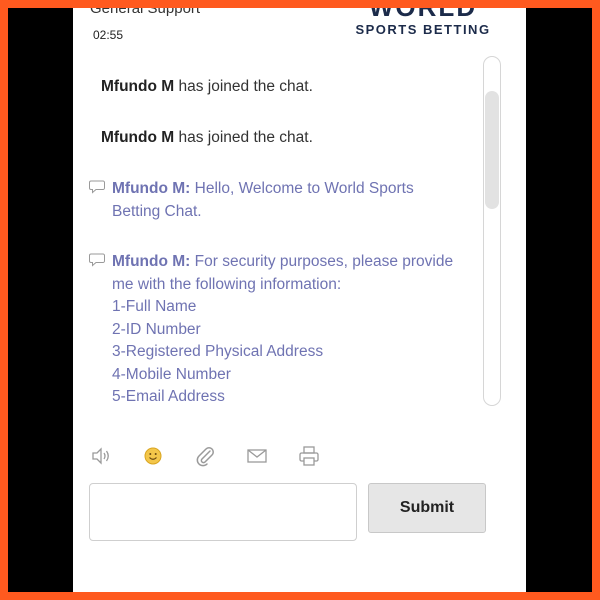  Describe the element at coordinates (153, 456) in the screenshot. I see `emoji-icon` at that location.